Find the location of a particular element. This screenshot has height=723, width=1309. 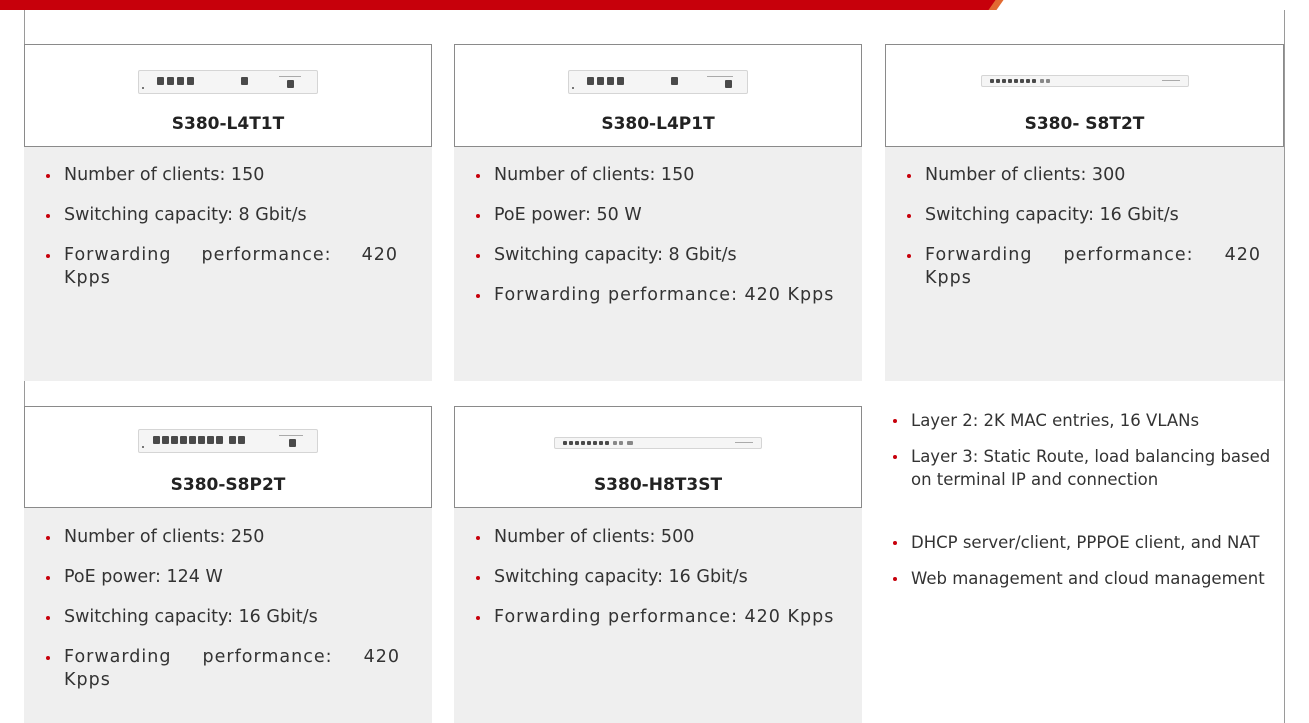

frame-right-line is located at coordinates (1284, 366).